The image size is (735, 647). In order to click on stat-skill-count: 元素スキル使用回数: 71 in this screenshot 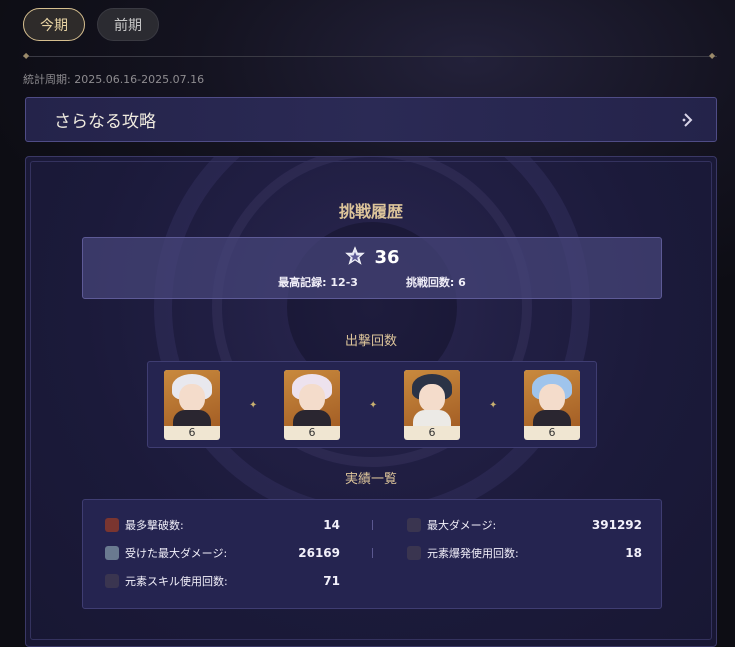, I will do `click(222, 581)`.